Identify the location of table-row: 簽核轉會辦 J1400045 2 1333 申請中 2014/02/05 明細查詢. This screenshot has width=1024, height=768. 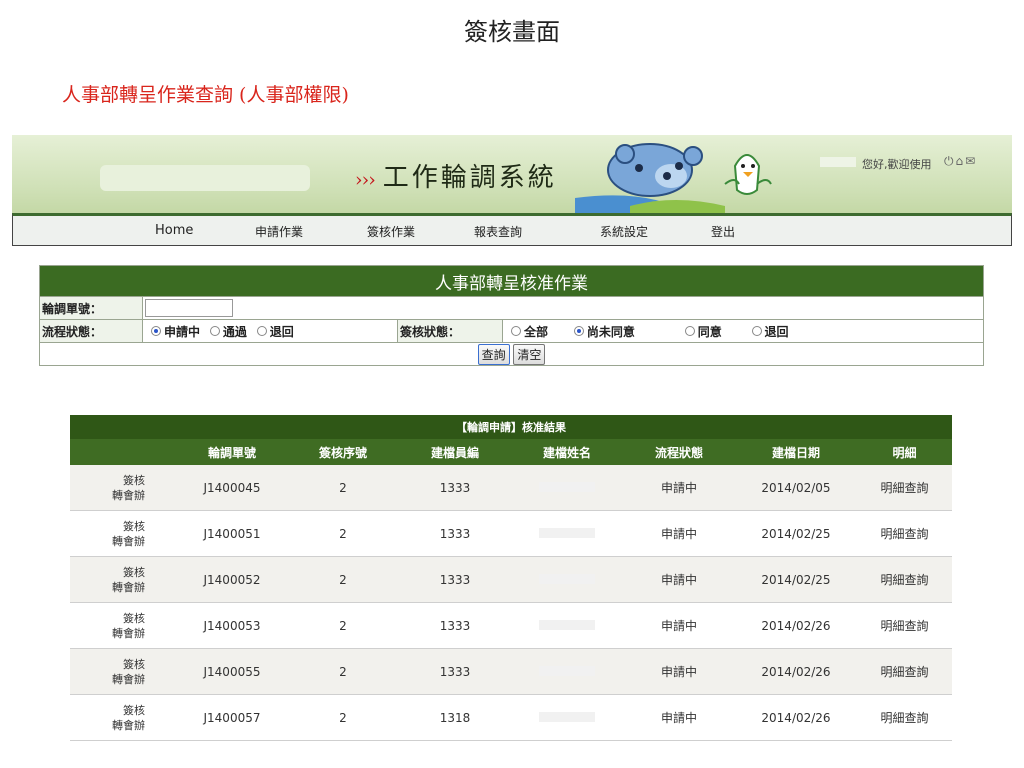
(511, 488).